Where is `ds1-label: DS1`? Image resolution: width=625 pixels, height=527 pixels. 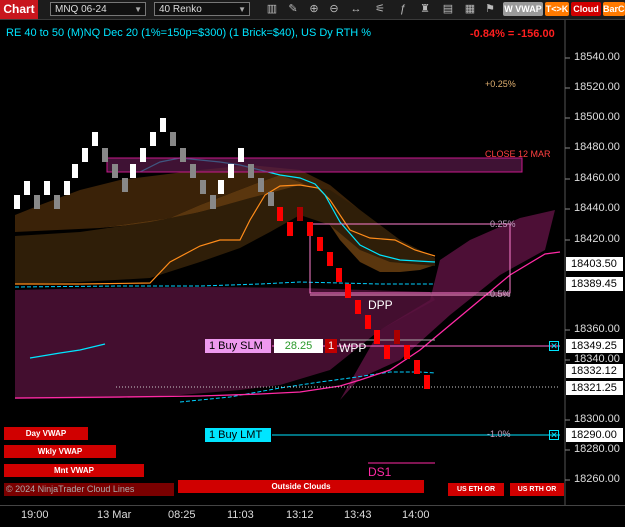 ds1-label: DS1 is located at coordinates (380, 472).